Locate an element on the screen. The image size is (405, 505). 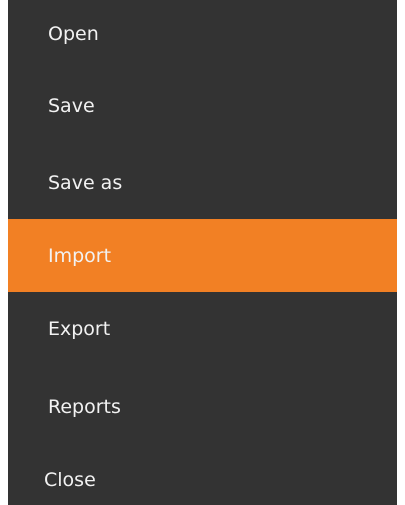
menu-item-label: Save is located at coordinates (71, 105).